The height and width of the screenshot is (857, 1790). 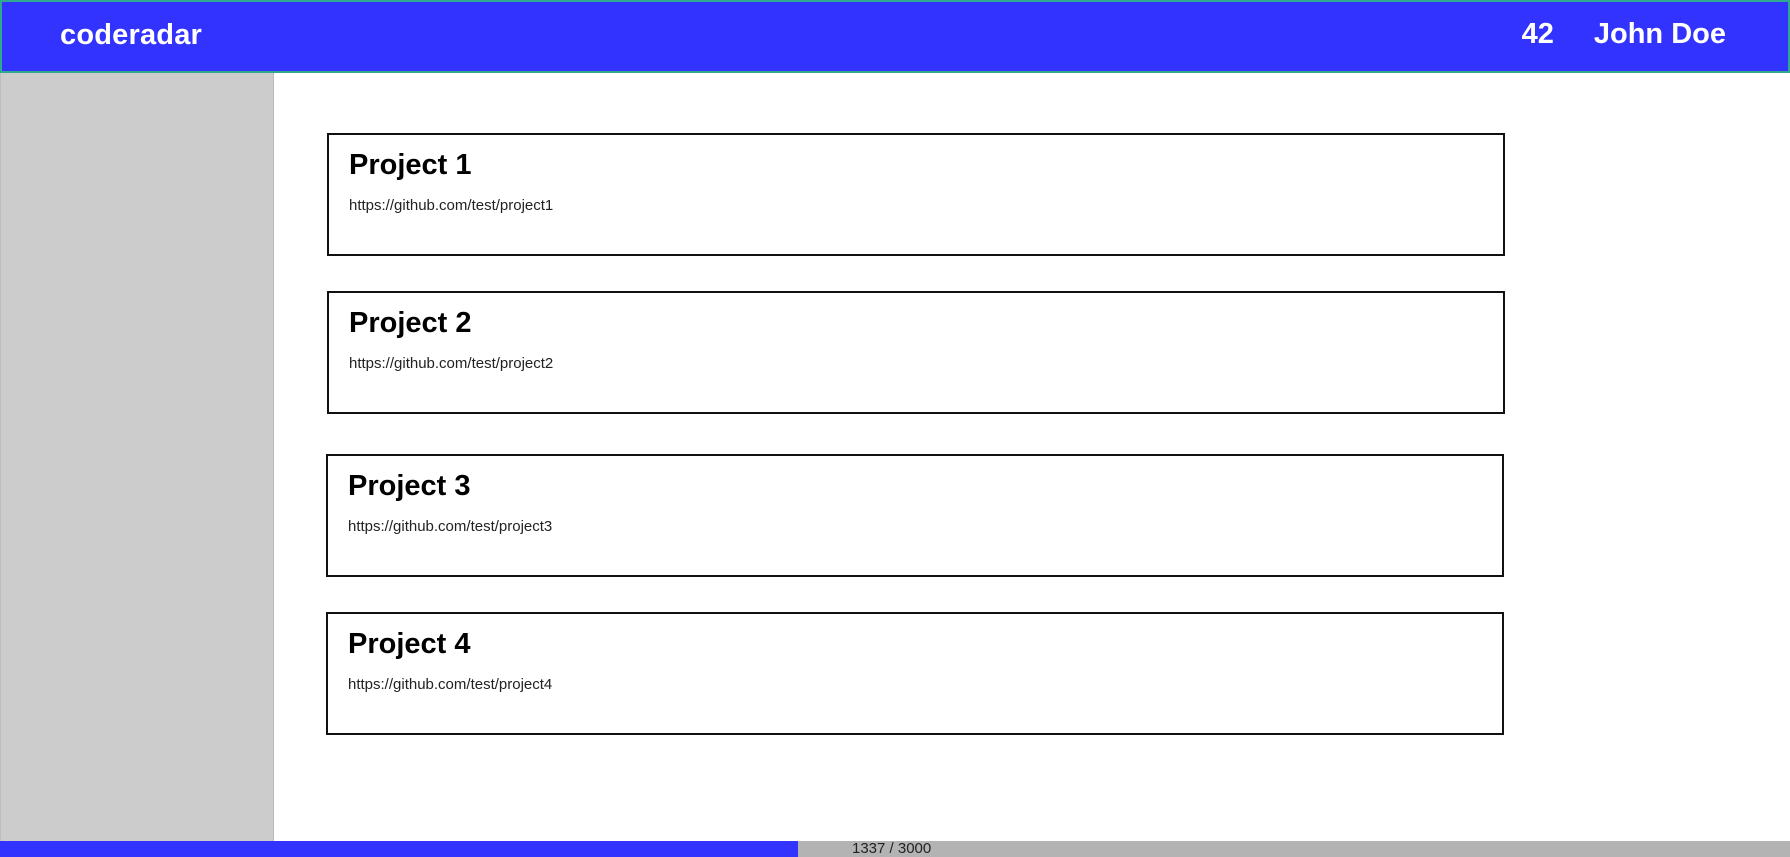 What do you see at coordinates (1537, 34) in the screenshot?
I see `points-counter: 42` at bounding box center [1537, 34].